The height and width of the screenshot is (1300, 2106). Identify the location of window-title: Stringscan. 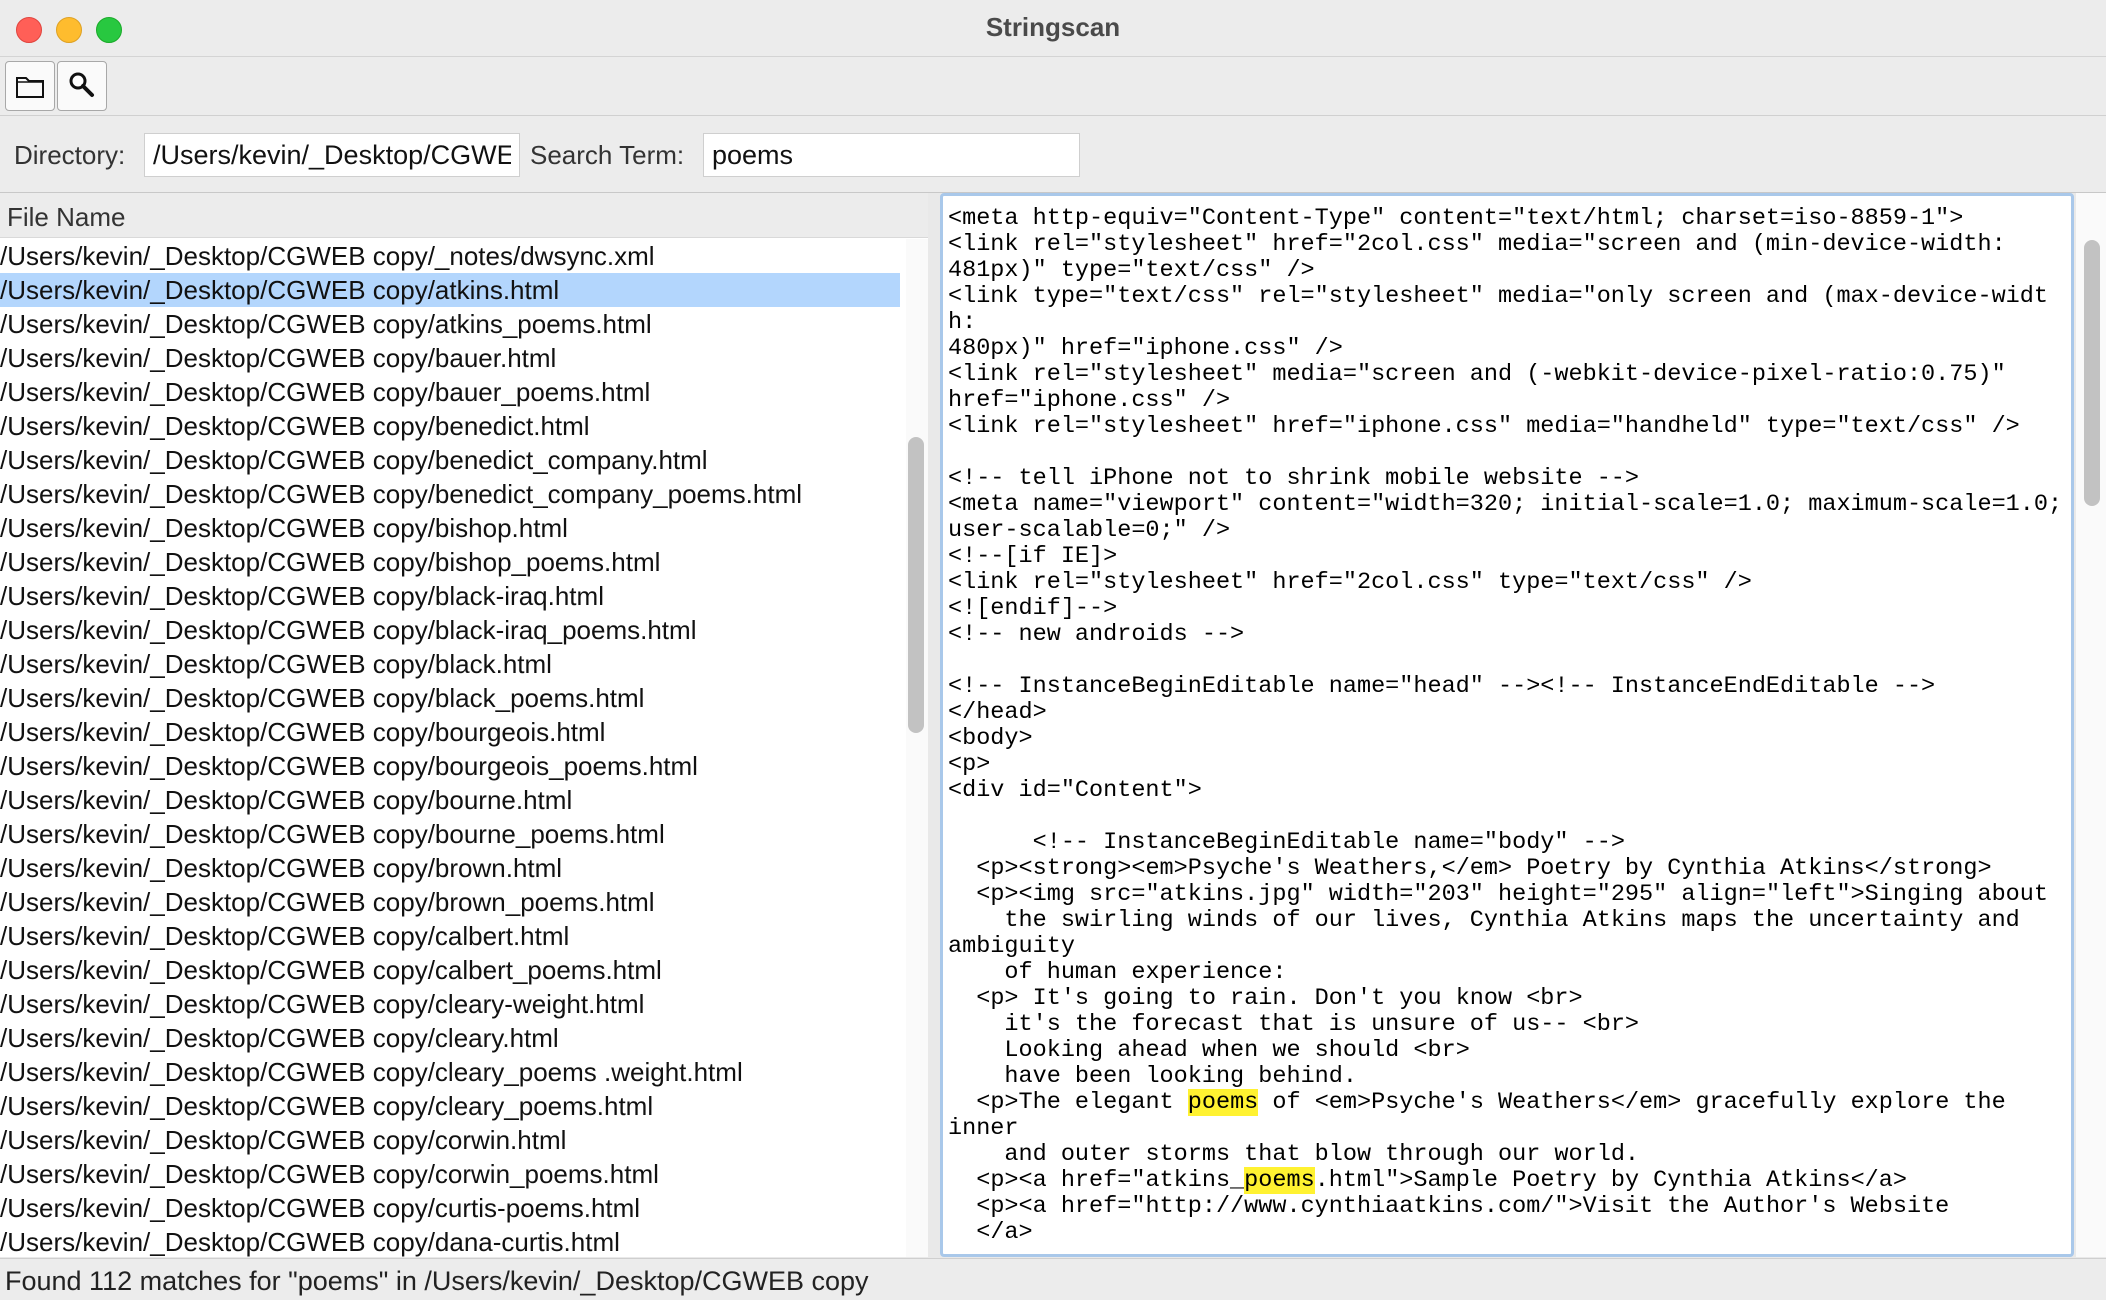
(1053, 27).